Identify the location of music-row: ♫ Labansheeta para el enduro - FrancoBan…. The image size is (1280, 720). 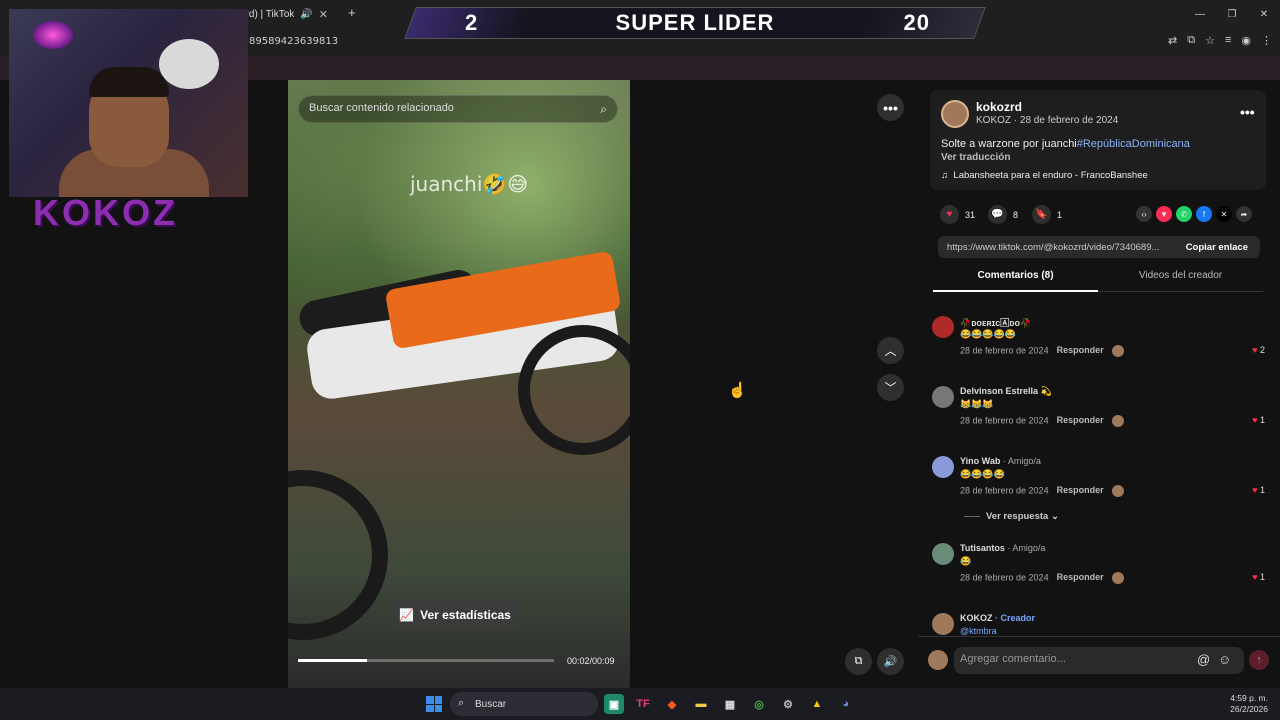
(1044, 175).